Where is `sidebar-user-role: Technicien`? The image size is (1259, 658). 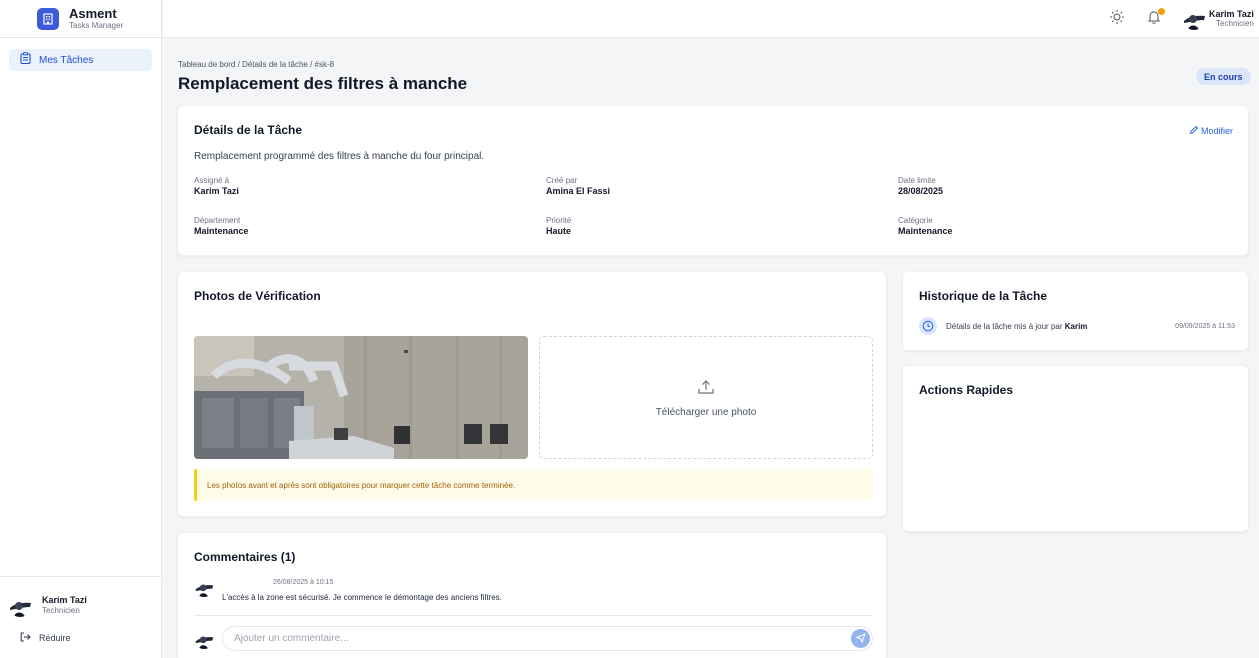 sidebar-user-role: Technicien is located at coordinates (61, 610).